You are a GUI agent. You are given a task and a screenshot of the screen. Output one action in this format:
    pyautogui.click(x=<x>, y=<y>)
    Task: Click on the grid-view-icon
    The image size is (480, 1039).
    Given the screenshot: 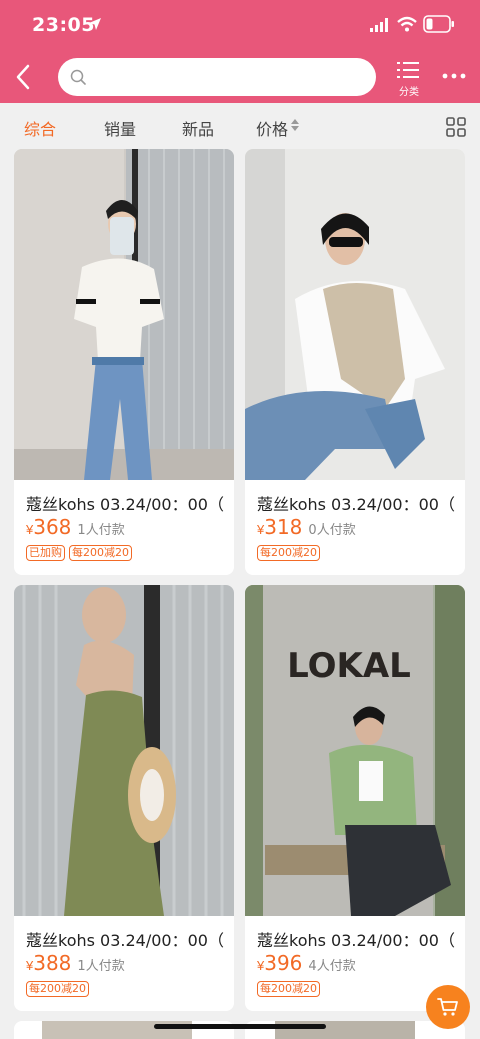 What is the action you would take?
    pyautogui.click(x=456, y=127)
    